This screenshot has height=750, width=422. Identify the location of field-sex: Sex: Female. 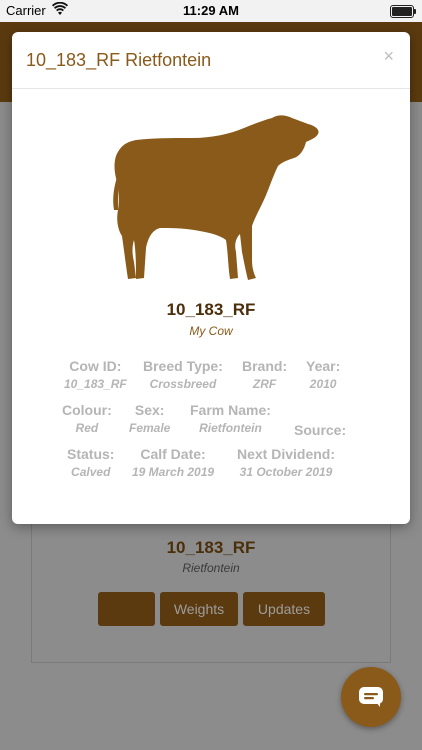
(149, 418).